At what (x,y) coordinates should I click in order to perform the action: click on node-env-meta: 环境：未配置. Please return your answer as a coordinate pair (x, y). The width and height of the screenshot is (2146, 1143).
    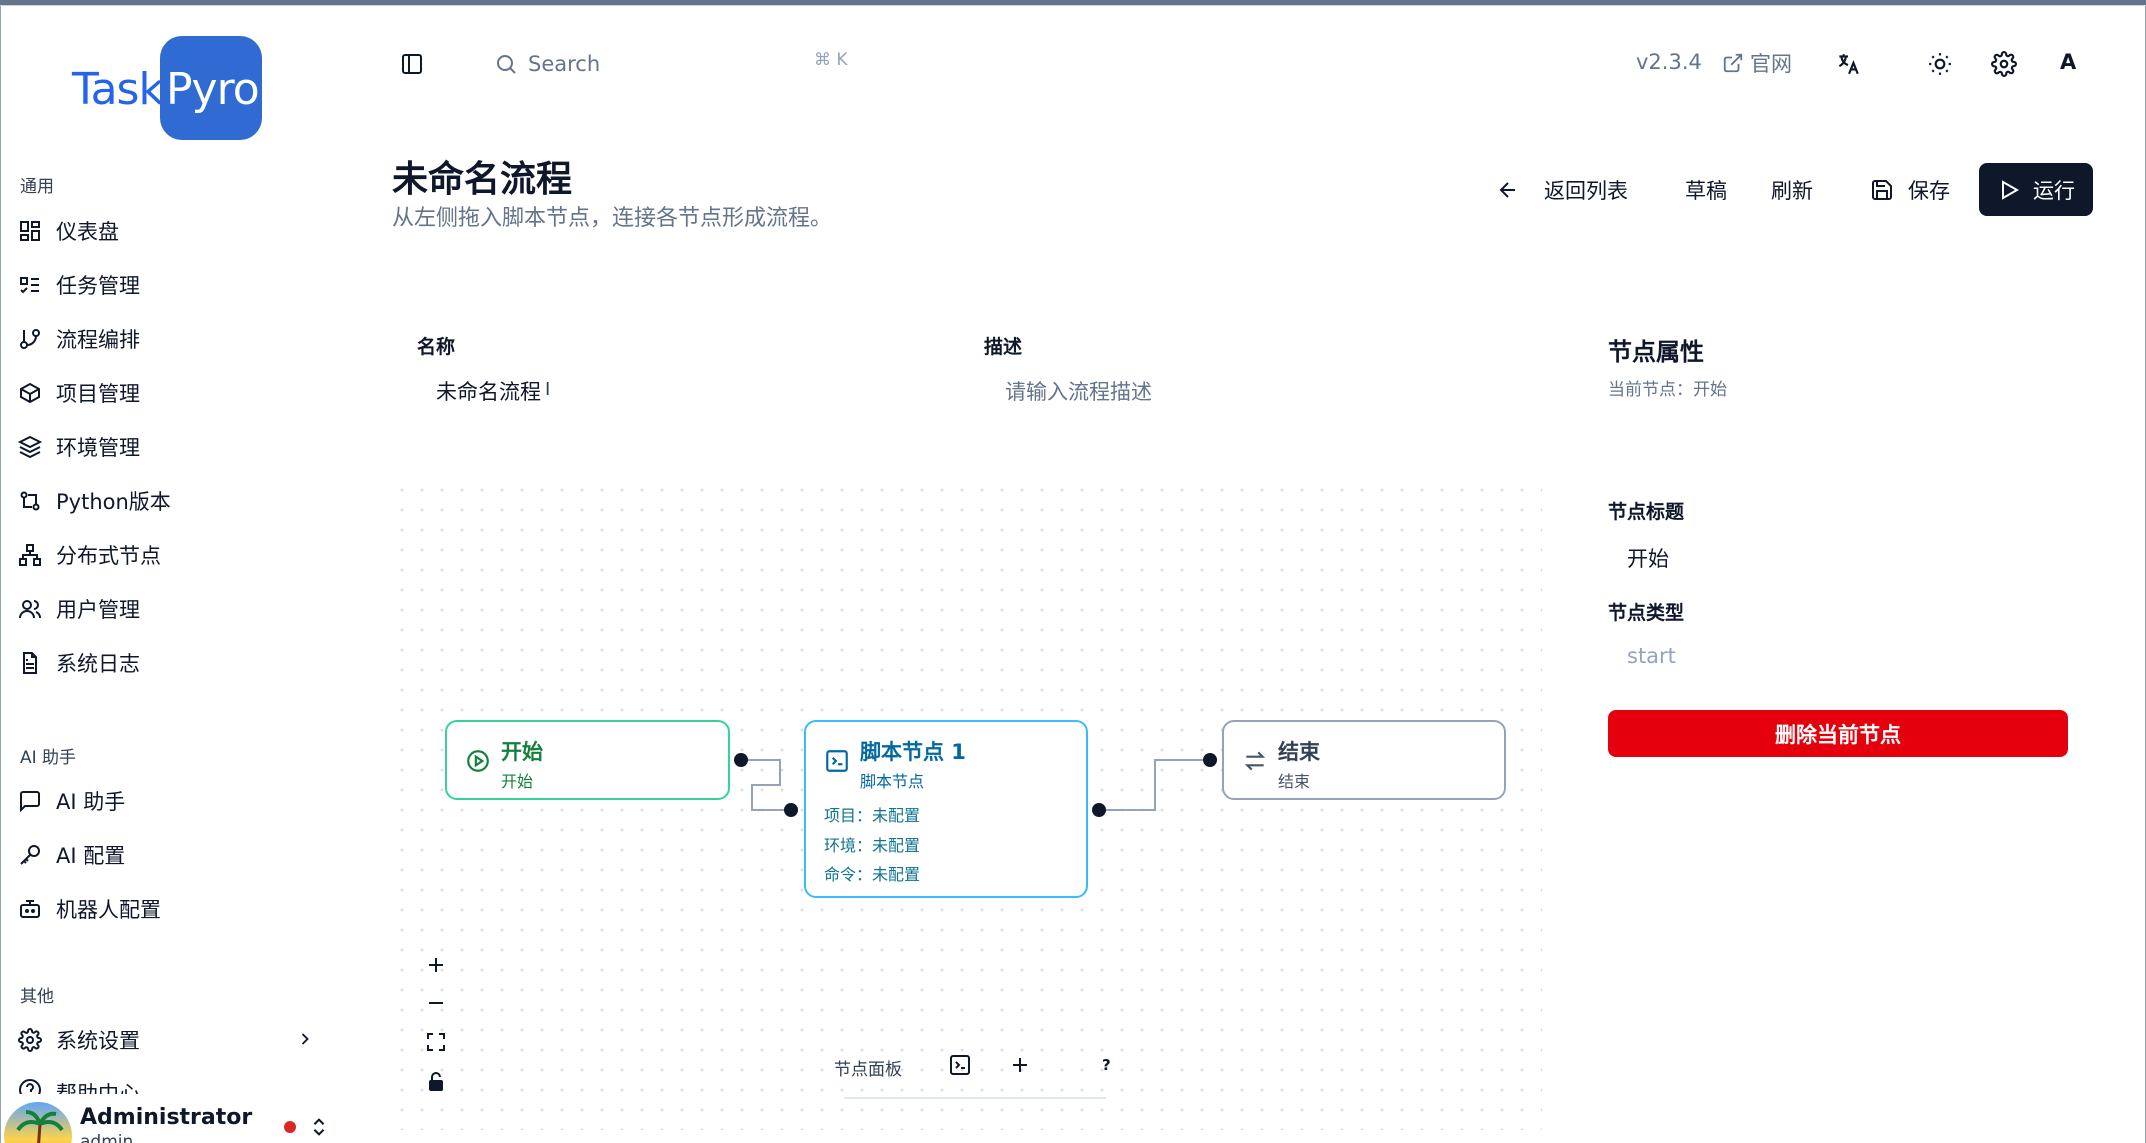
    Looking at the image, I should click on (872, 845).